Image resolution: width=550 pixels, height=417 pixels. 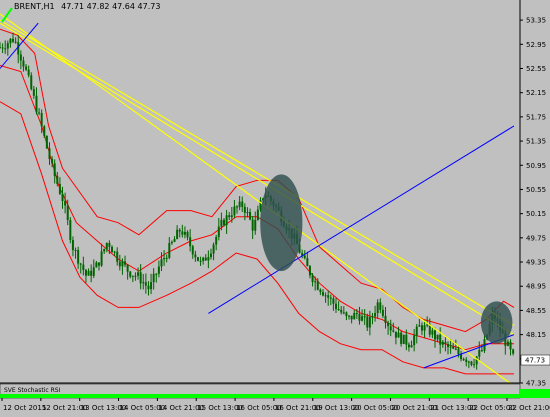 I want to click on y-tick-label: 52.95, so click(x=536, y=45).